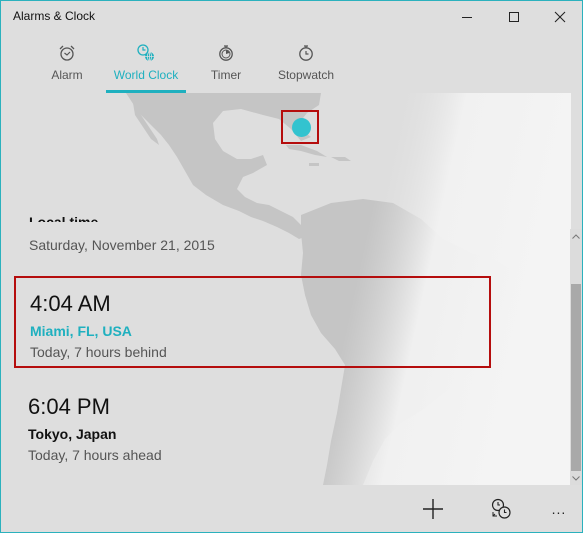  I want to click on local-time-label: Local time, so click(63, 218).